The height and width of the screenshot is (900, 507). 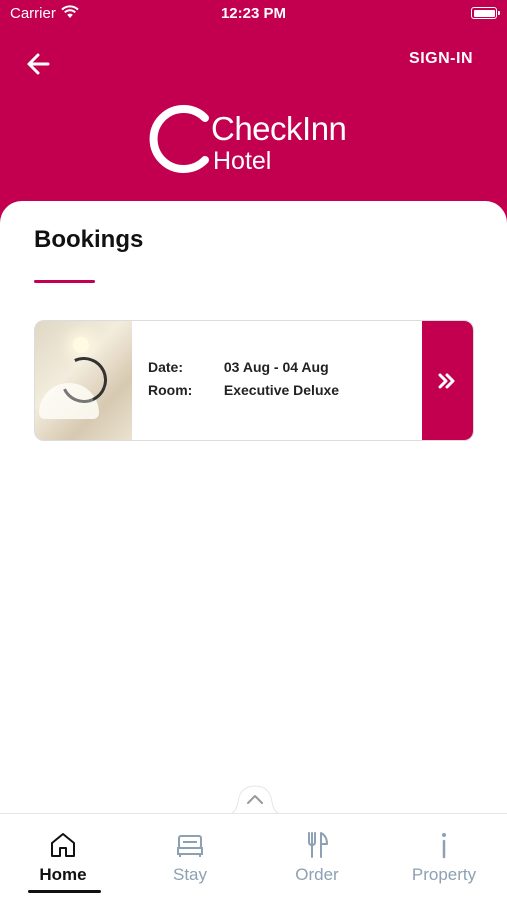 What do you see at coordinates (255, 799) in the screenshot?
I see `sheet-handle-chevron-up-icon` at bounding box center [255, 799].